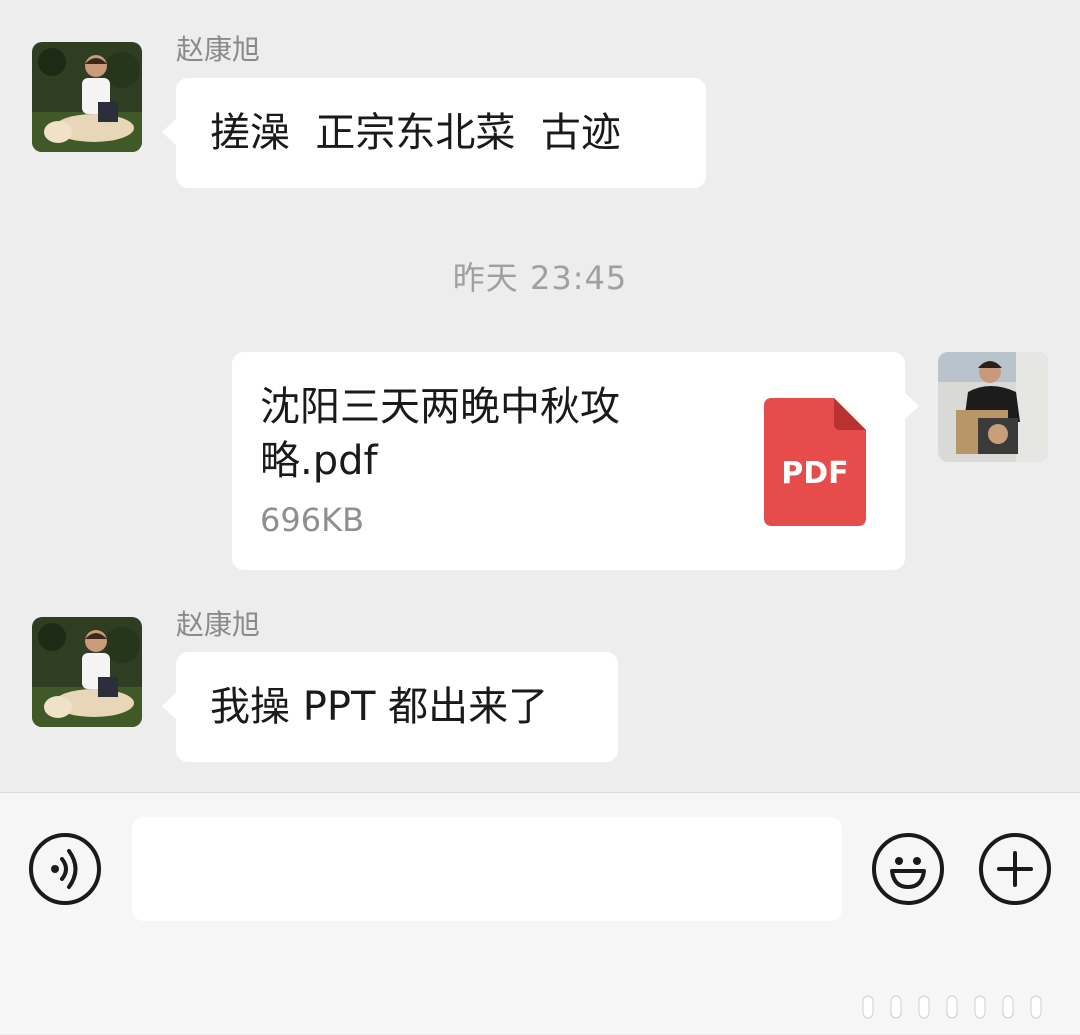 This screenshot has width=1080, height=1035. Describe the element at coordinates (440, 434) in the screenshot. I see `file-name: 沈阳三天两晚中秋攻略.pdf` at that location.